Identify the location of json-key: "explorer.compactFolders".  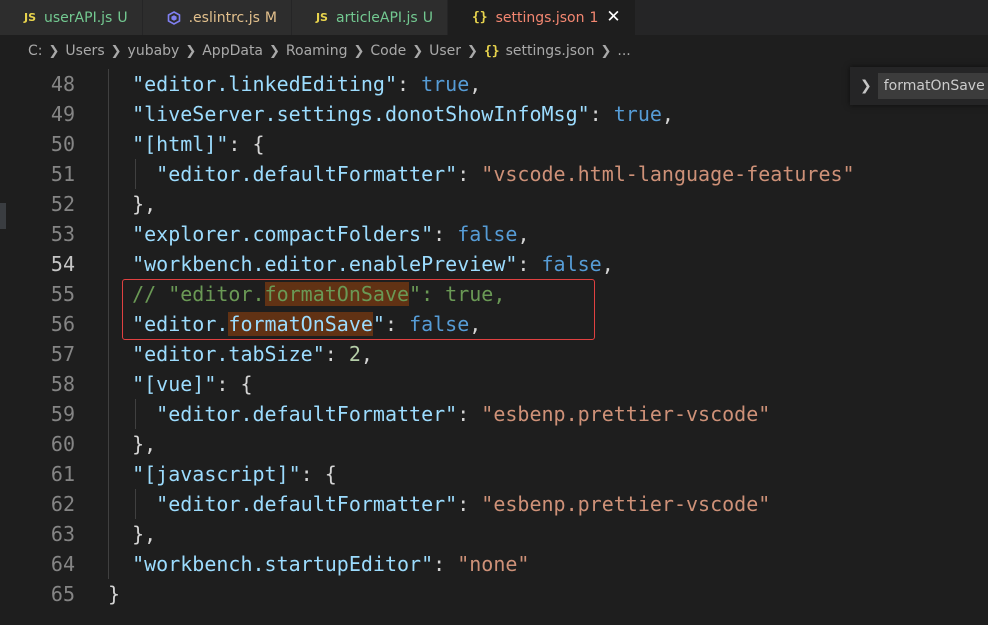
(283, 234).